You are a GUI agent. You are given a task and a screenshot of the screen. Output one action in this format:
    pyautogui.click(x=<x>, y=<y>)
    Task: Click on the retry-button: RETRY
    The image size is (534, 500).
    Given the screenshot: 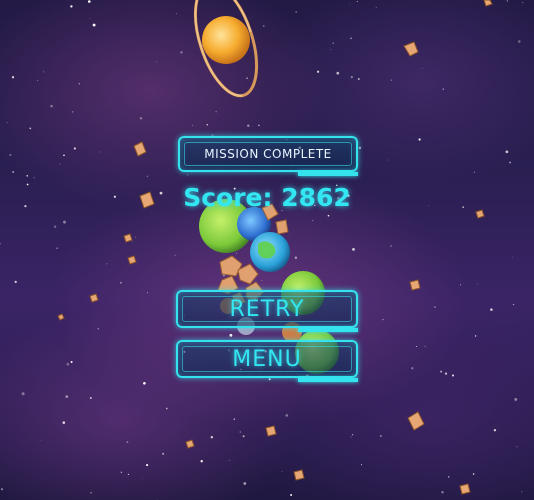 What is the action you would take?
    pyautogui.click(x=267, y=311)
    